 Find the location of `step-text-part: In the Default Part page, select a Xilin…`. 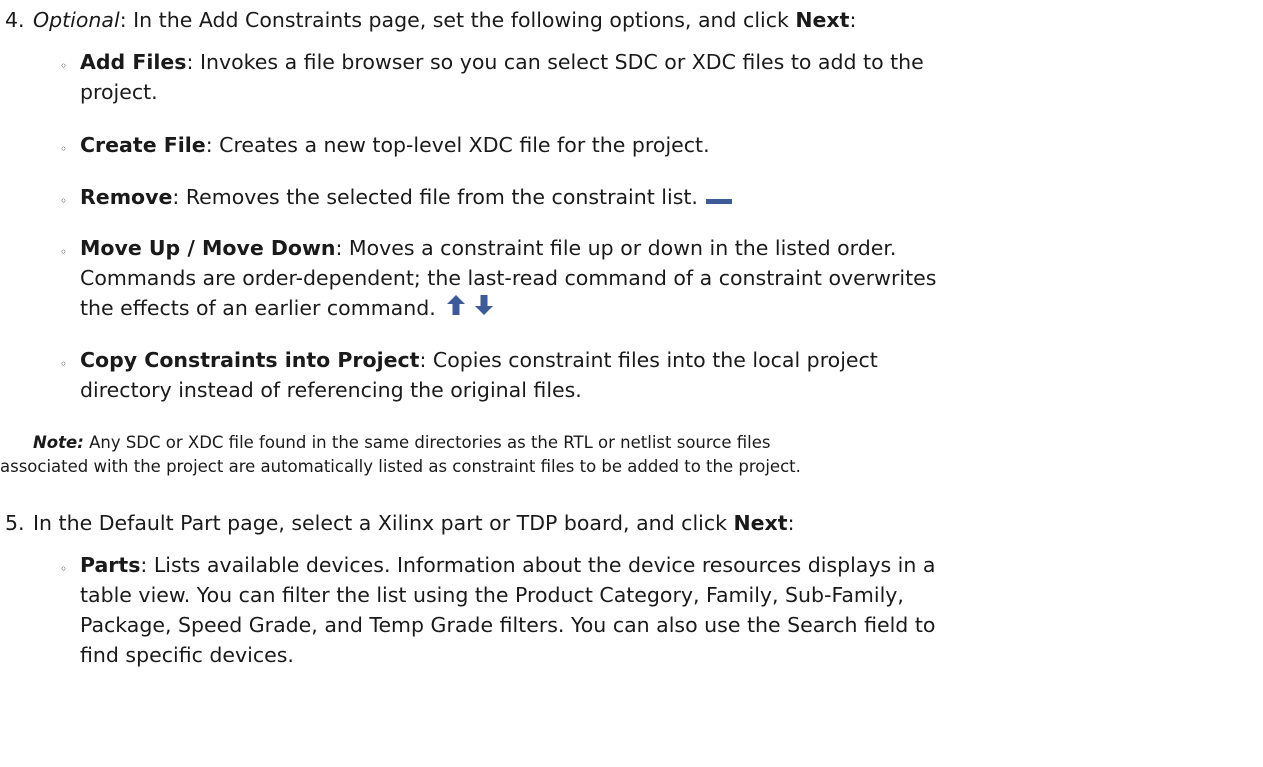

step-text-part: In the Default Part page, select a Xilin… is located at coordinates (383, 523).